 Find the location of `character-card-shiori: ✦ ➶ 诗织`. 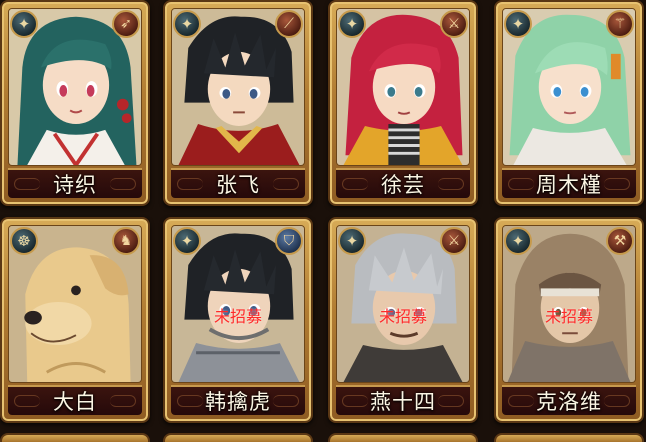

character-card-shiori: ✦ ➶ 诗织 is located at coordinates (75, 103).